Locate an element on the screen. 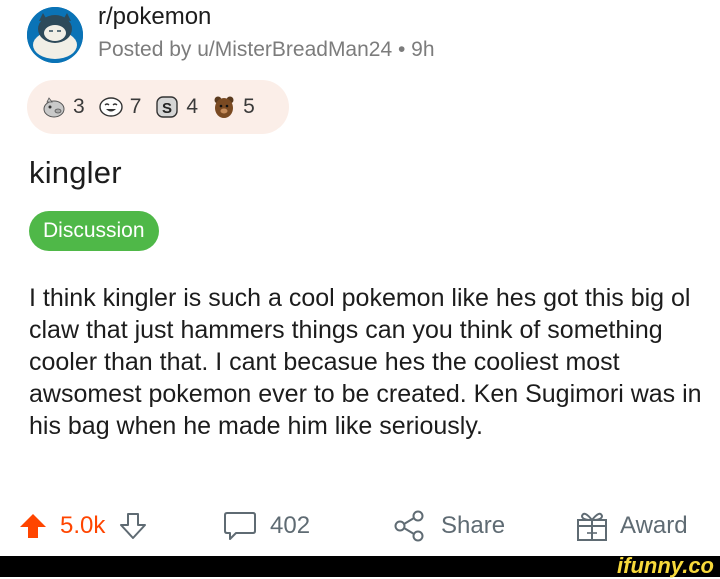  bear-icon is located at coordinates (224, 107).